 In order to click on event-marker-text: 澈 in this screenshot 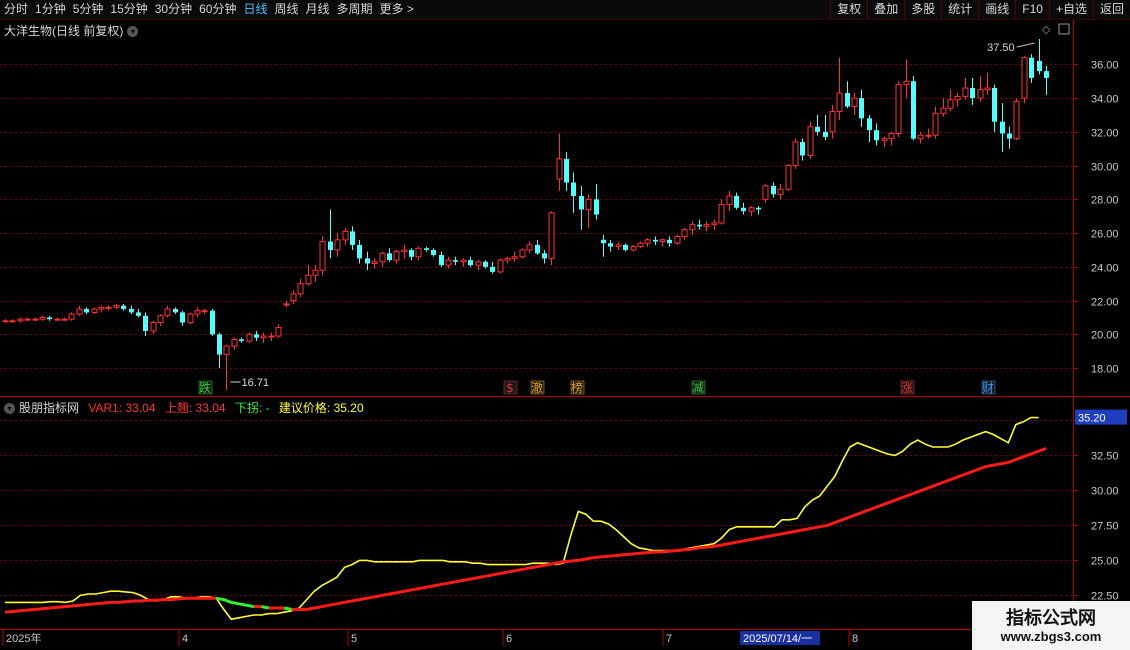, I will do `click(537, 387)`.